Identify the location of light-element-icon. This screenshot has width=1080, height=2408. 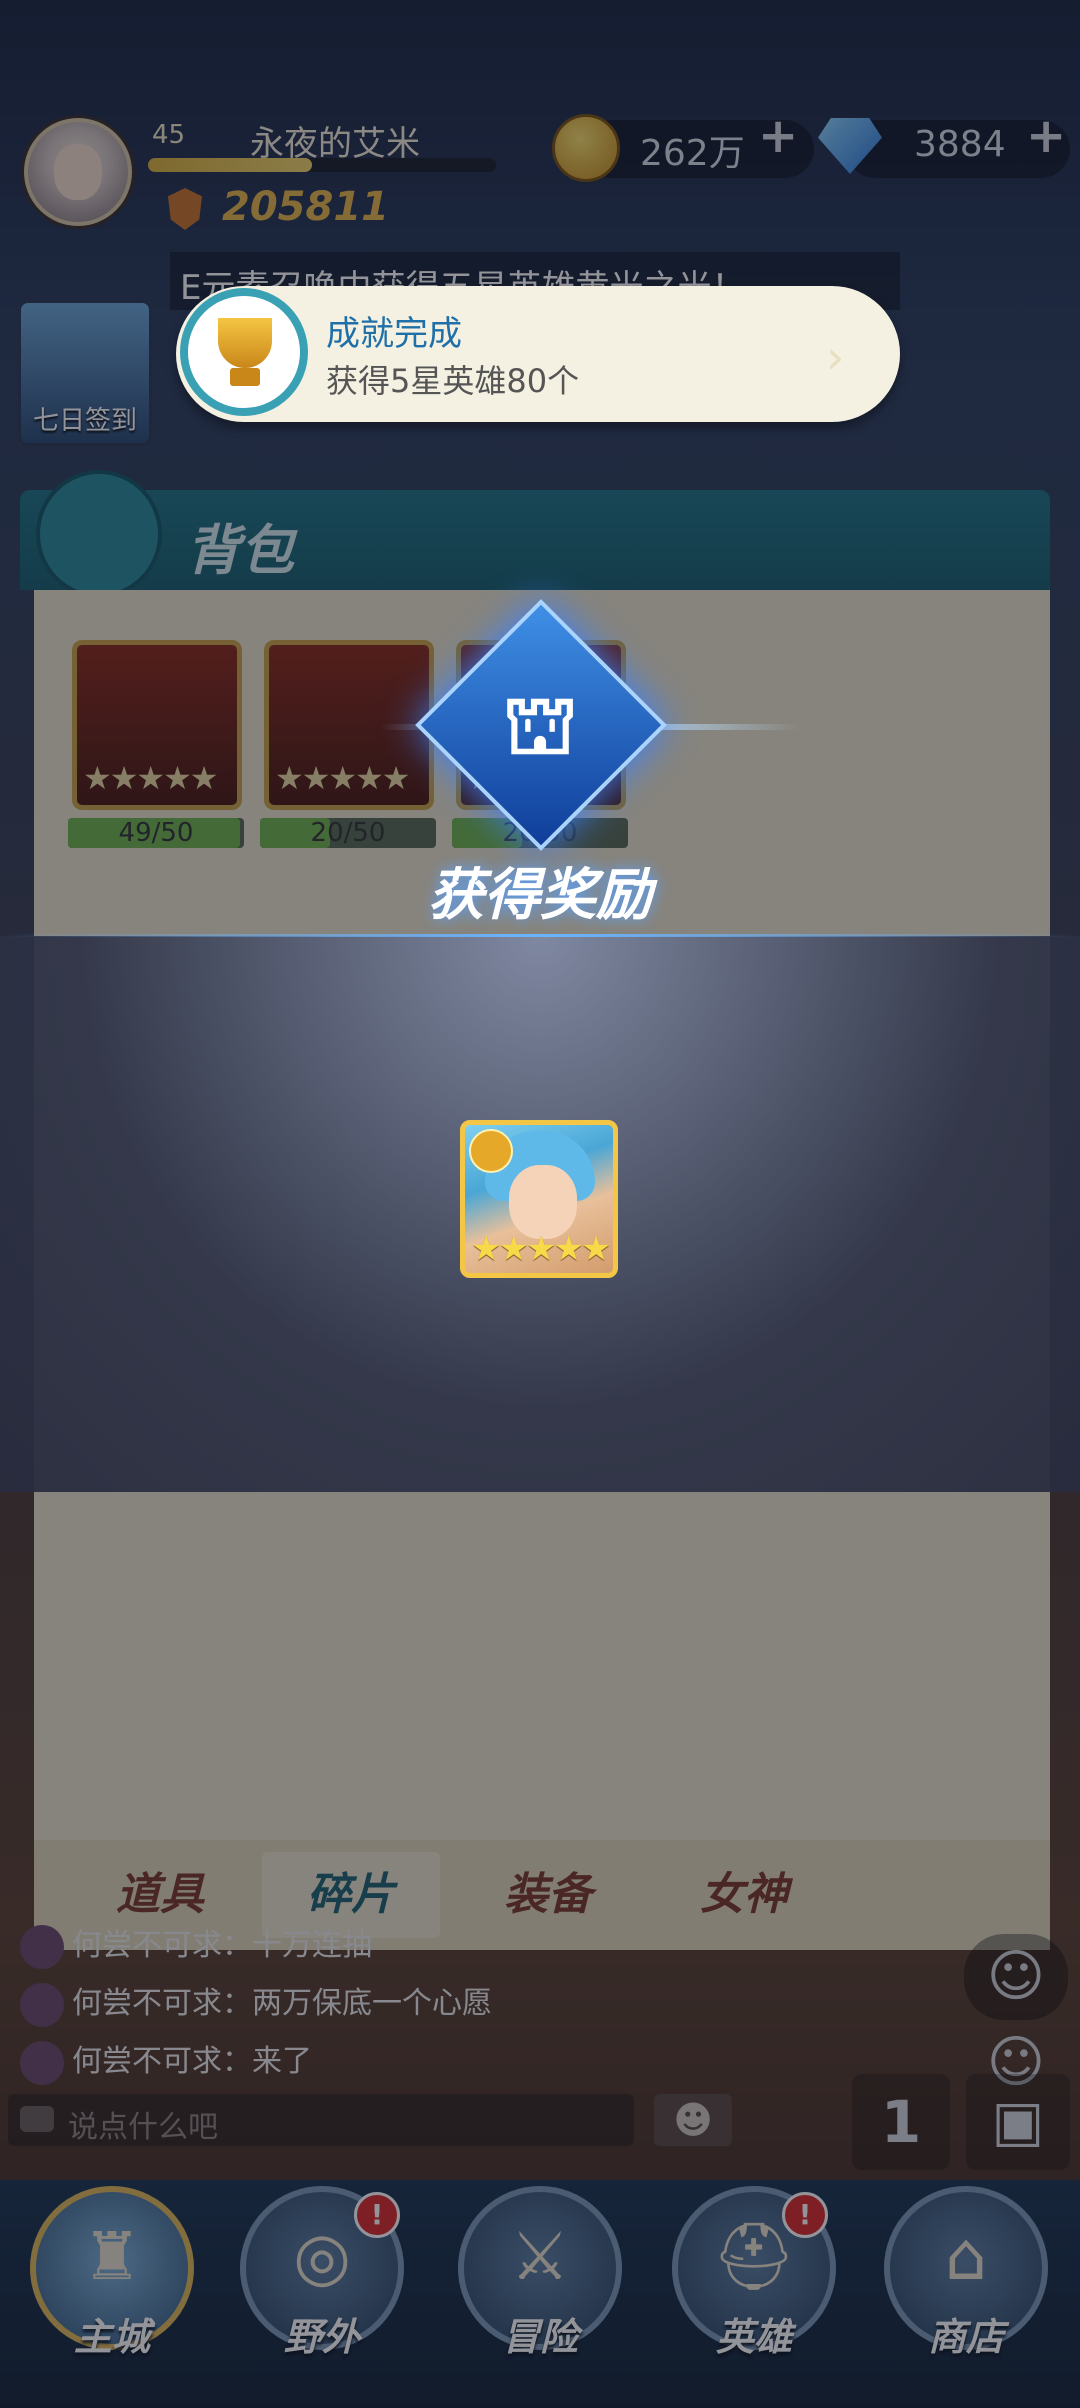
(491, 1151).